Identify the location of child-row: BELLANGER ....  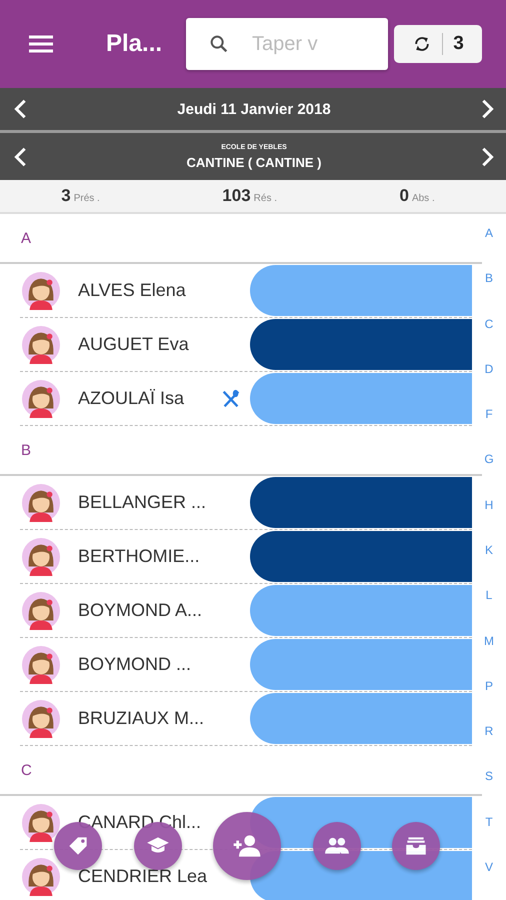
(246, 503).